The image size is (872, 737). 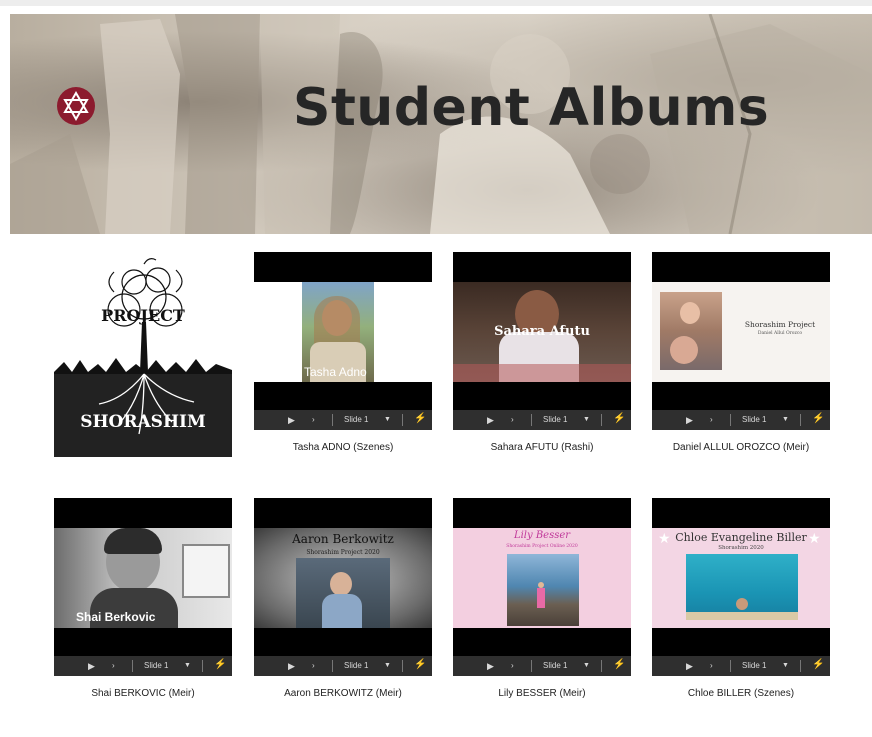 What do you see at coordinates (143, 354) in the screenshot?
I see `project-shorashim-logo: PROJECT SHORASHIM` at bounding box center [143, 354].